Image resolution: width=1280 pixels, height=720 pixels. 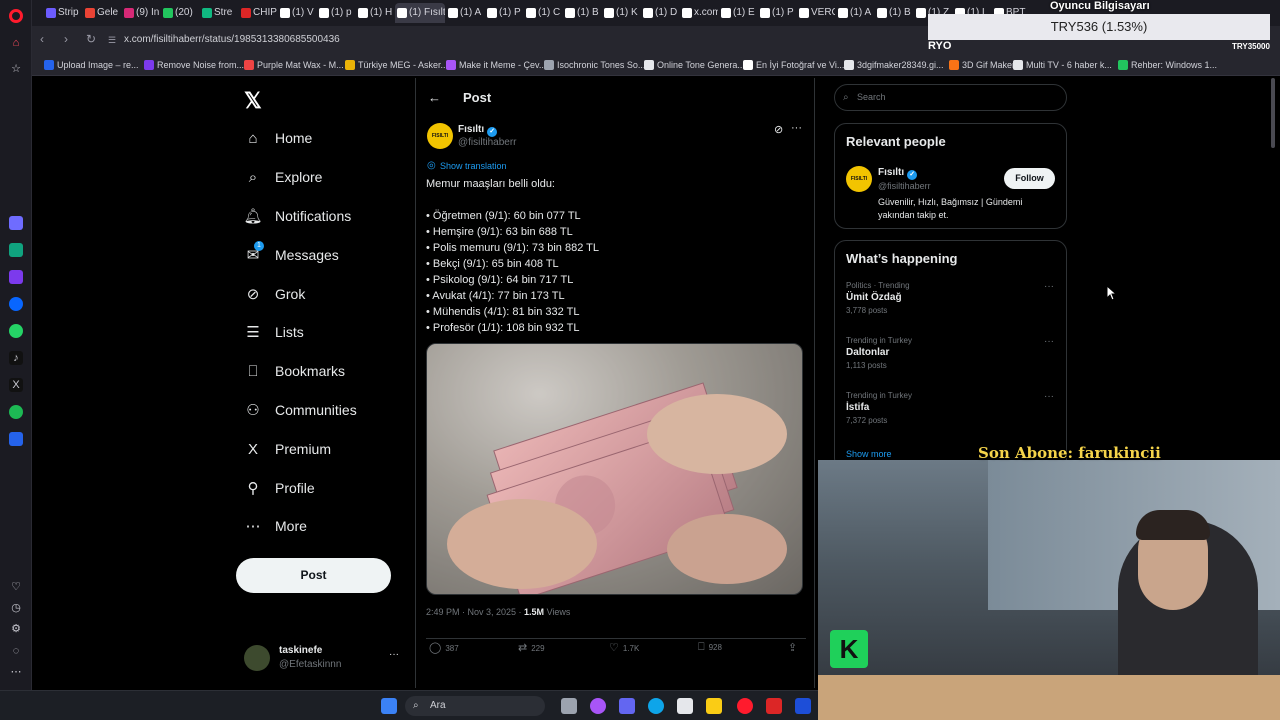 What do you see at coordinates (16, 304) in the screenshot?
I see `messenger-icon` at bounding box center [16, 304].